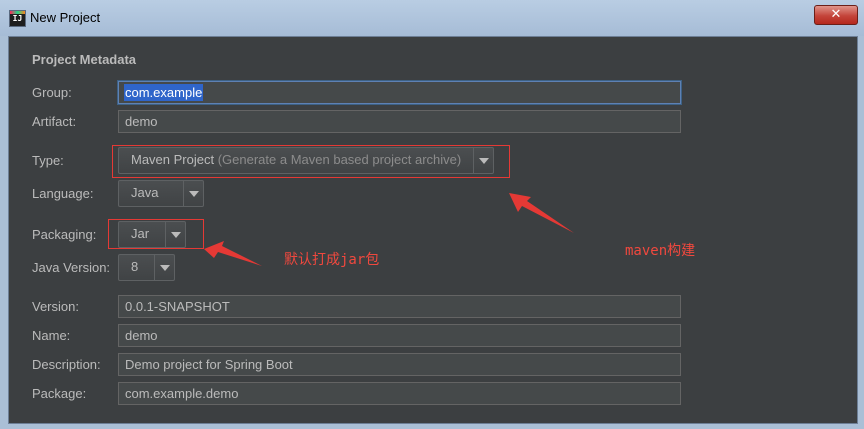 This screenshot has height=429, width=864. I want to click on type-annotation: maven构建, so click(660, 251).